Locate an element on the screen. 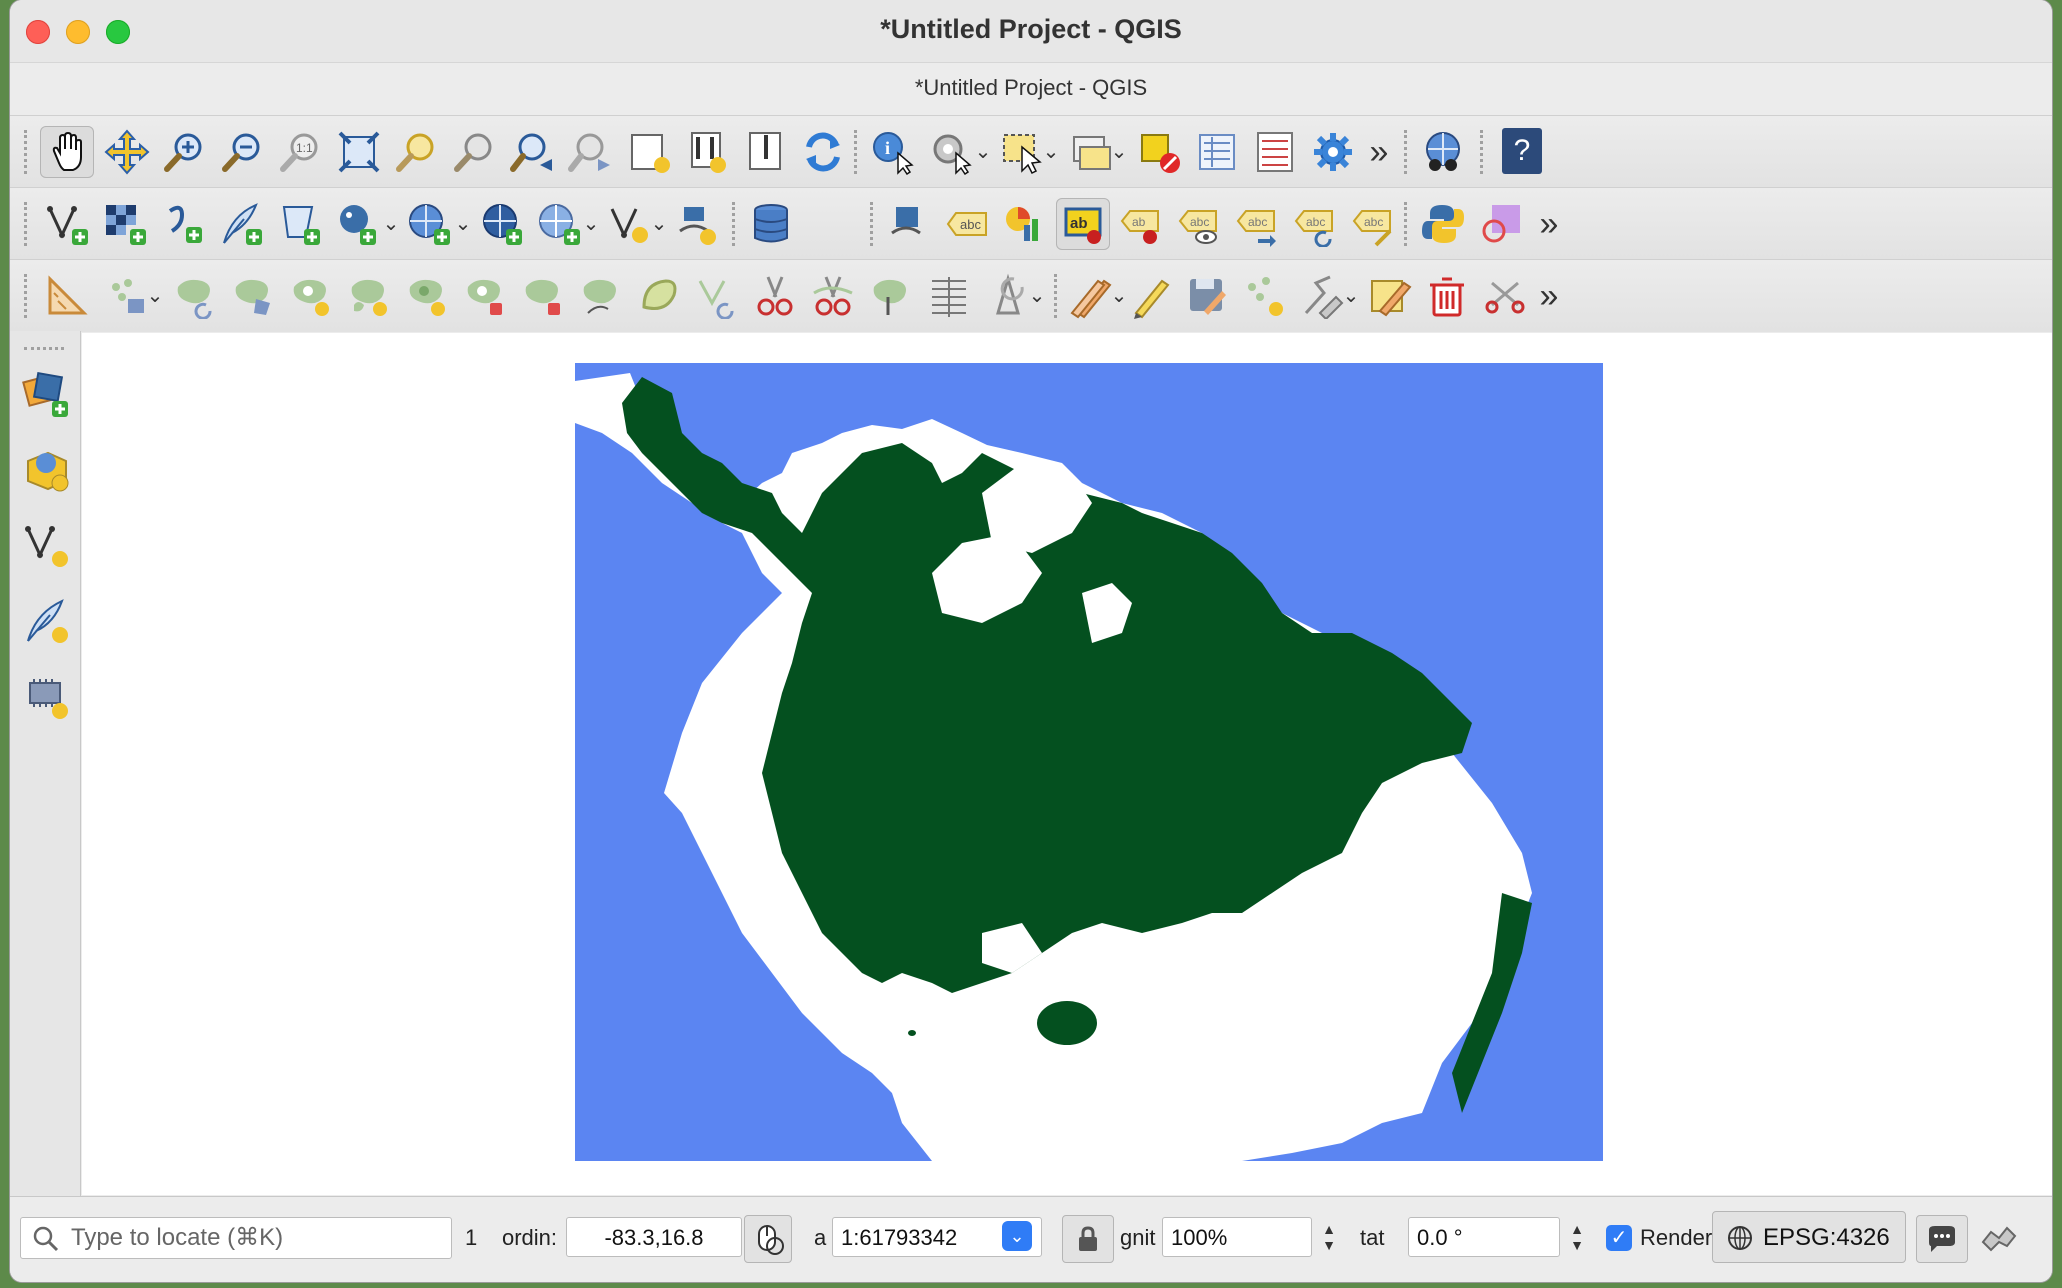 This screenshot has height=1288, width=2062. diagram-tool is located at coordinates (1025, 224).